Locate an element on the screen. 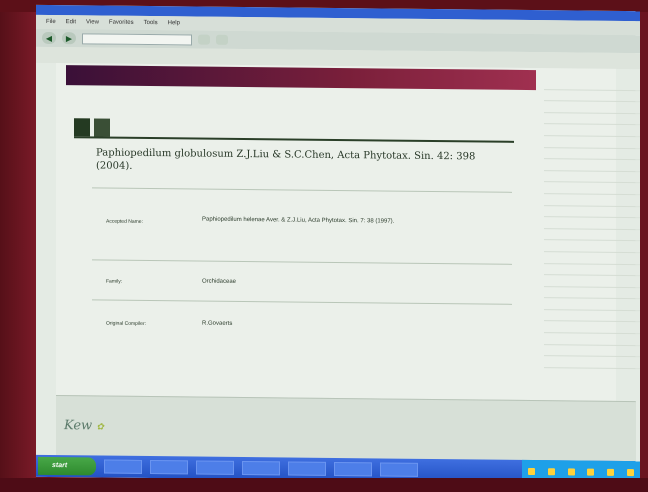 This screenshot has height=492, width=648. back-arrow-icon: ◀ is located at coordinates (49, 38).